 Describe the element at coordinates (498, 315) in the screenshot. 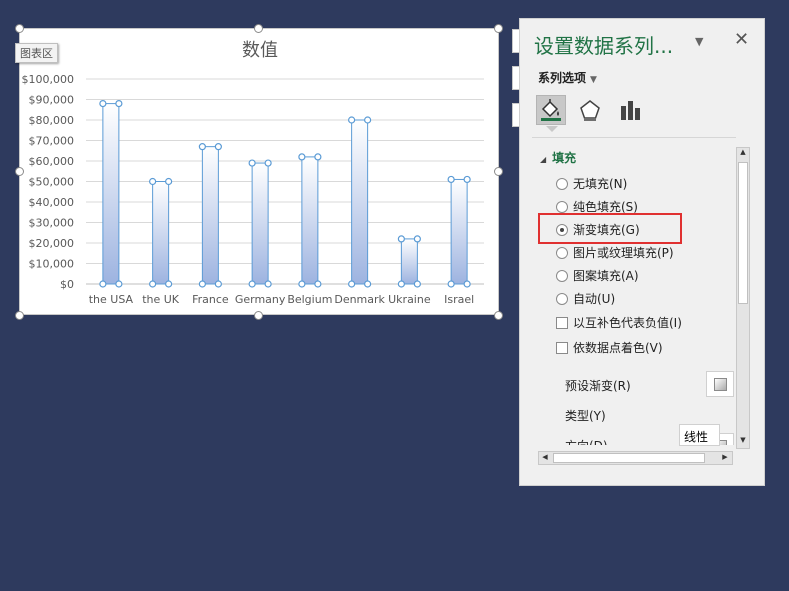

I see `resize-handle-bottom-right` at that location.